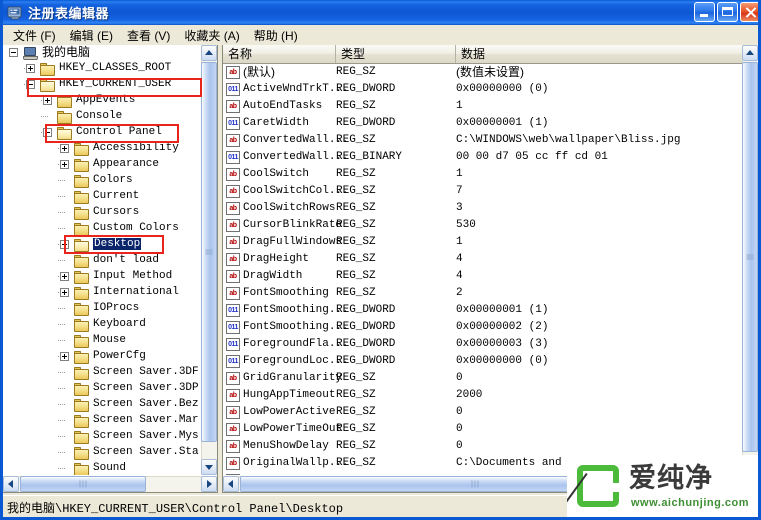 This screenshot has width=761, height=520. What do you see at coordinates (102, 389) in the screenshot?
I see `tree-item-screen-saver-3dp: Screen Saver.3DP` at bounding box center [102, 389].